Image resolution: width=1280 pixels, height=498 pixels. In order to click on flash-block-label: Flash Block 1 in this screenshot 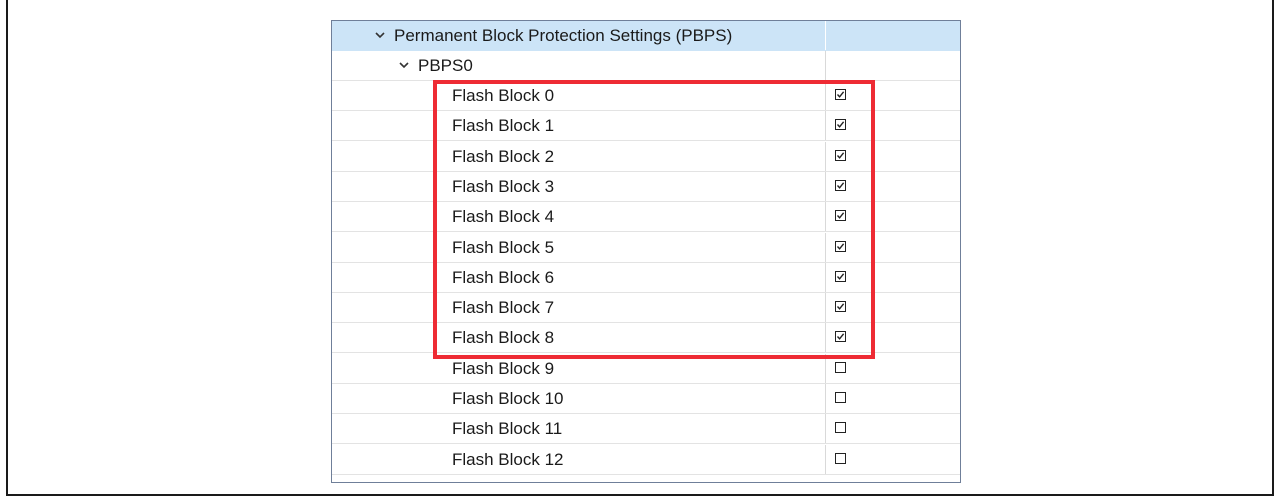, I will do `click(503, 126)`.